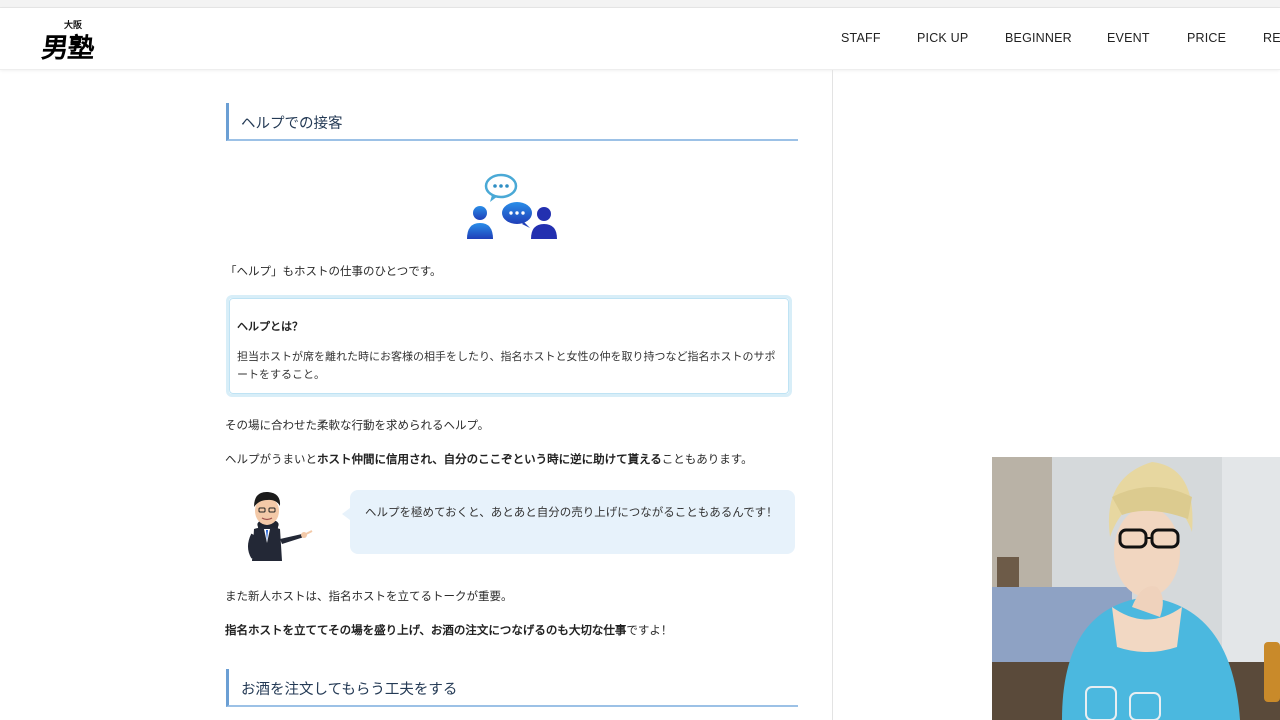 The image size is (1280, 720). What do you see at coordinates (357, 425) in the screenshot?
I see `paragraph-flexible: その場に合わせた柔軟な行動を求められるヘルプ。` at bounding box center [357, 425].